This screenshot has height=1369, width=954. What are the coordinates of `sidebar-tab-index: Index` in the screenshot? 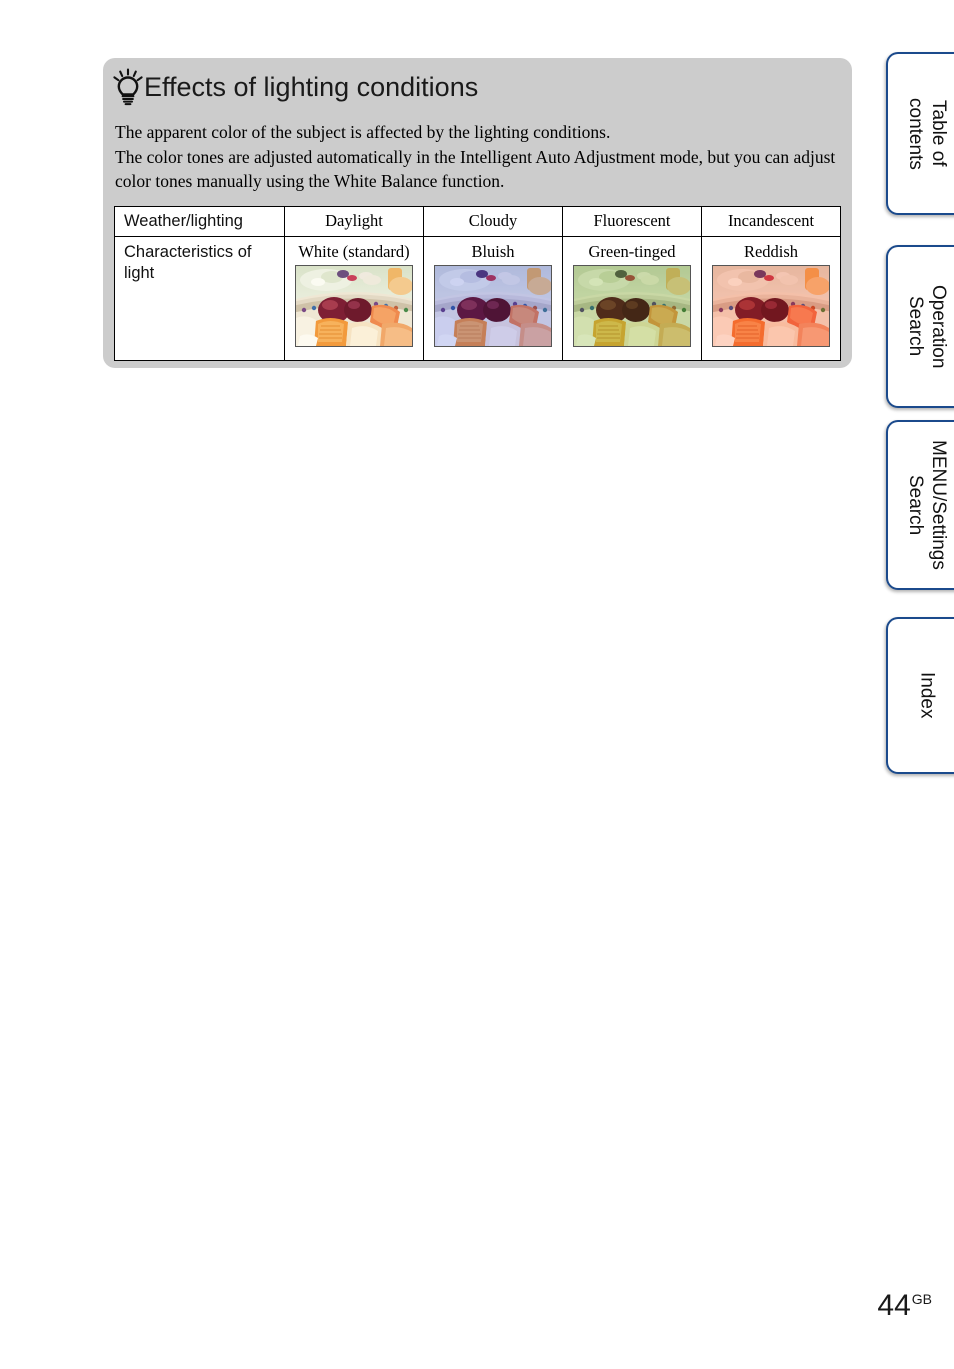 It's located at (920, 695).